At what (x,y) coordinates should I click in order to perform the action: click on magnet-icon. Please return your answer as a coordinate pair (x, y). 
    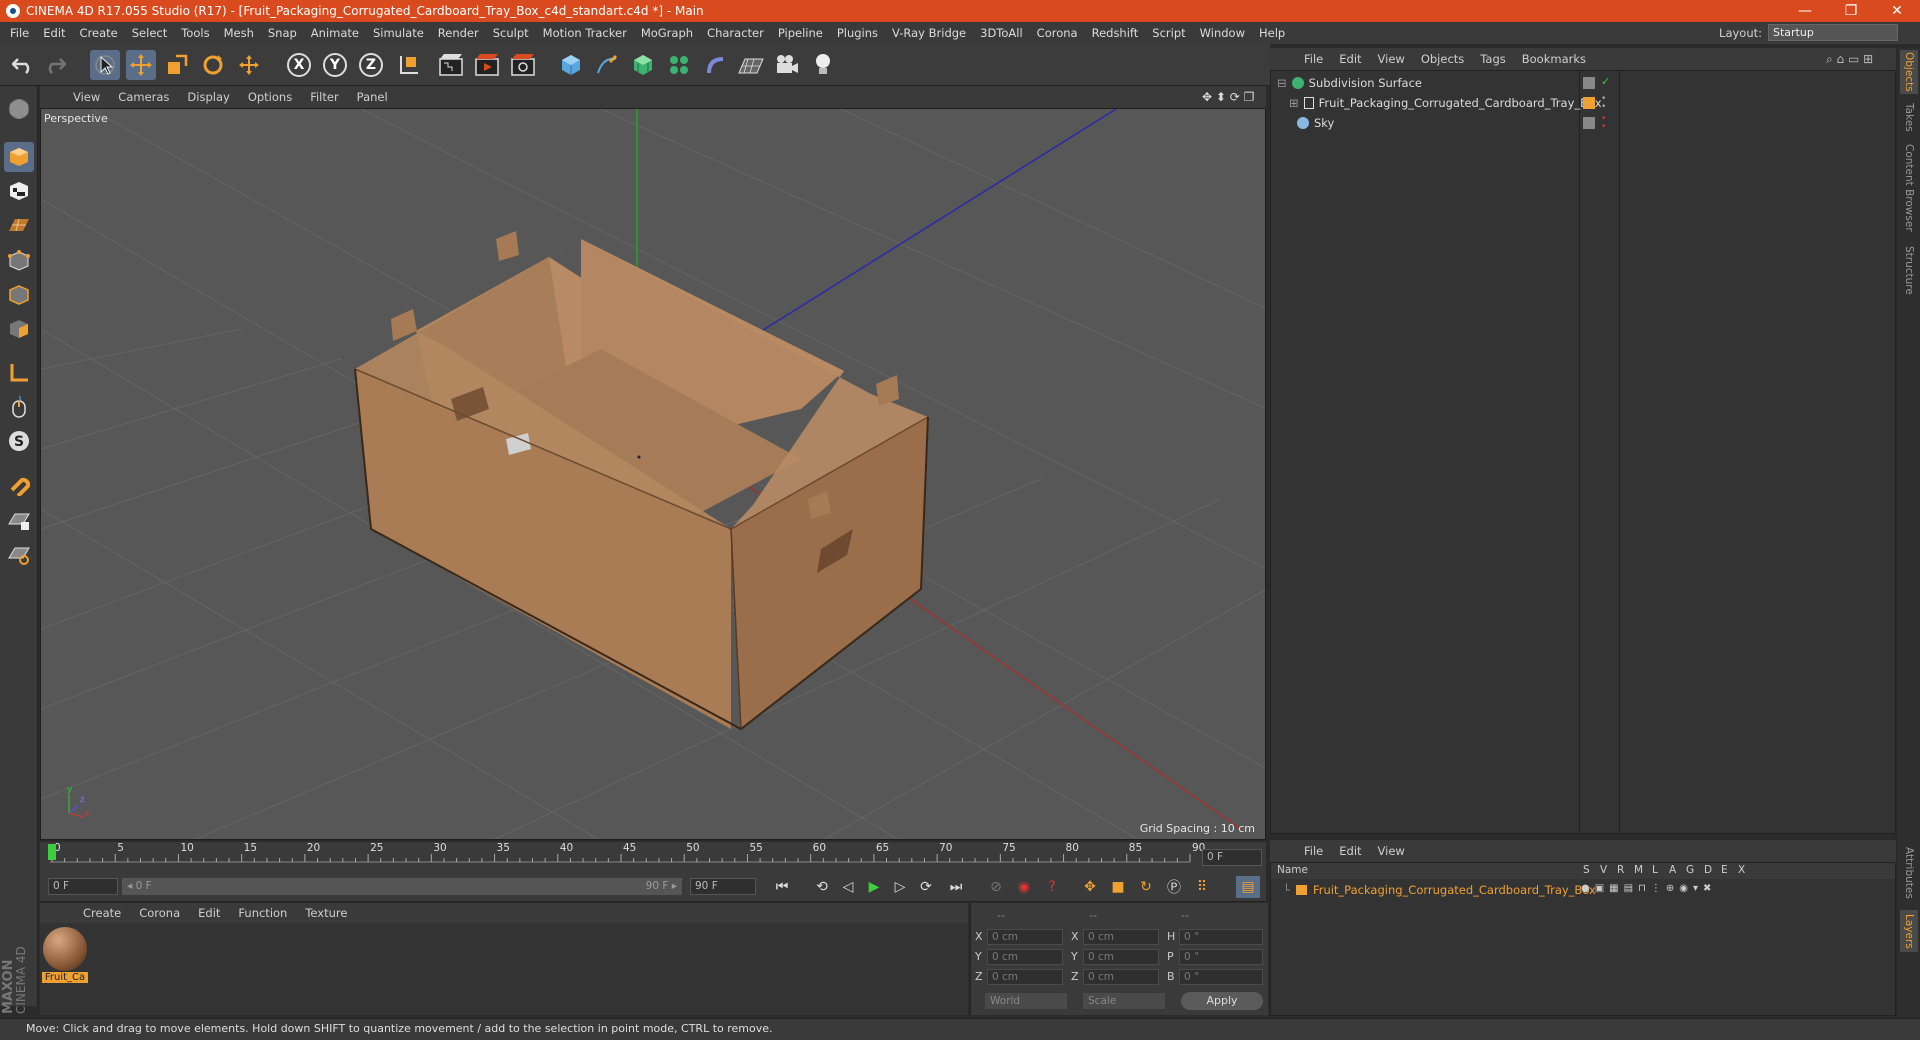
    Looking at the image, I should click on (19, 485).